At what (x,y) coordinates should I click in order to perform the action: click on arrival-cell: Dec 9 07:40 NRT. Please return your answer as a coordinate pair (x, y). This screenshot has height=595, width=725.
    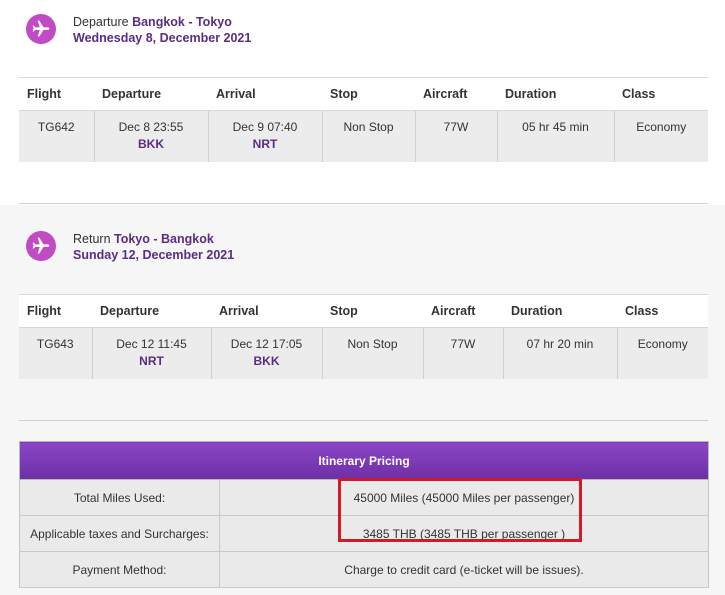
    Looking at the image, I should click on (264, 136).